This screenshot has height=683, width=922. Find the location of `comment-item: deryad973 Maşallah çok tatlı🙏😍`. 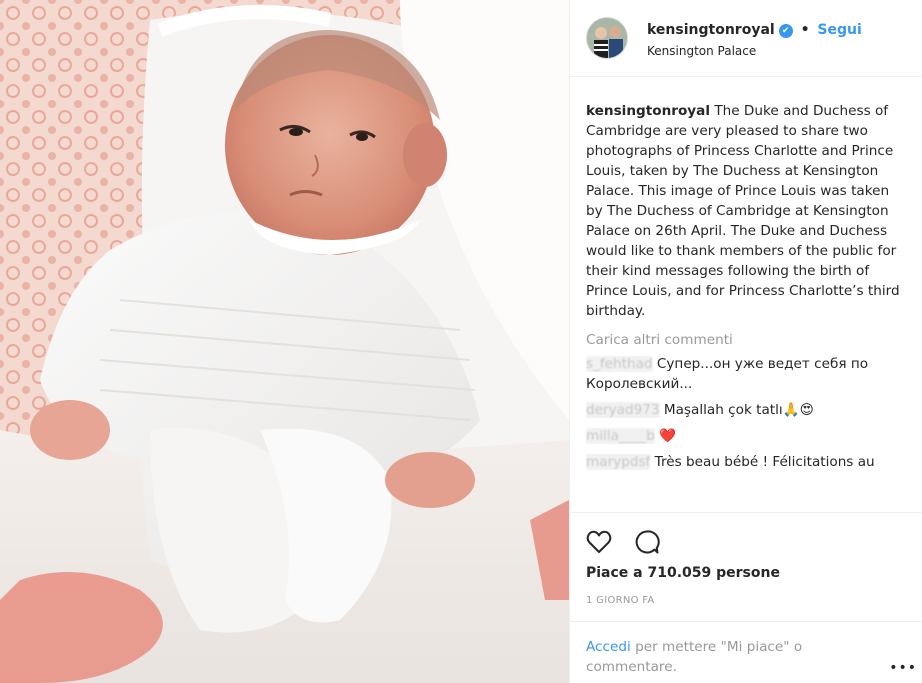

comment-item: deryad973 Maşallah çok tatlı🙏😍 is located at coordinates (746, 410).